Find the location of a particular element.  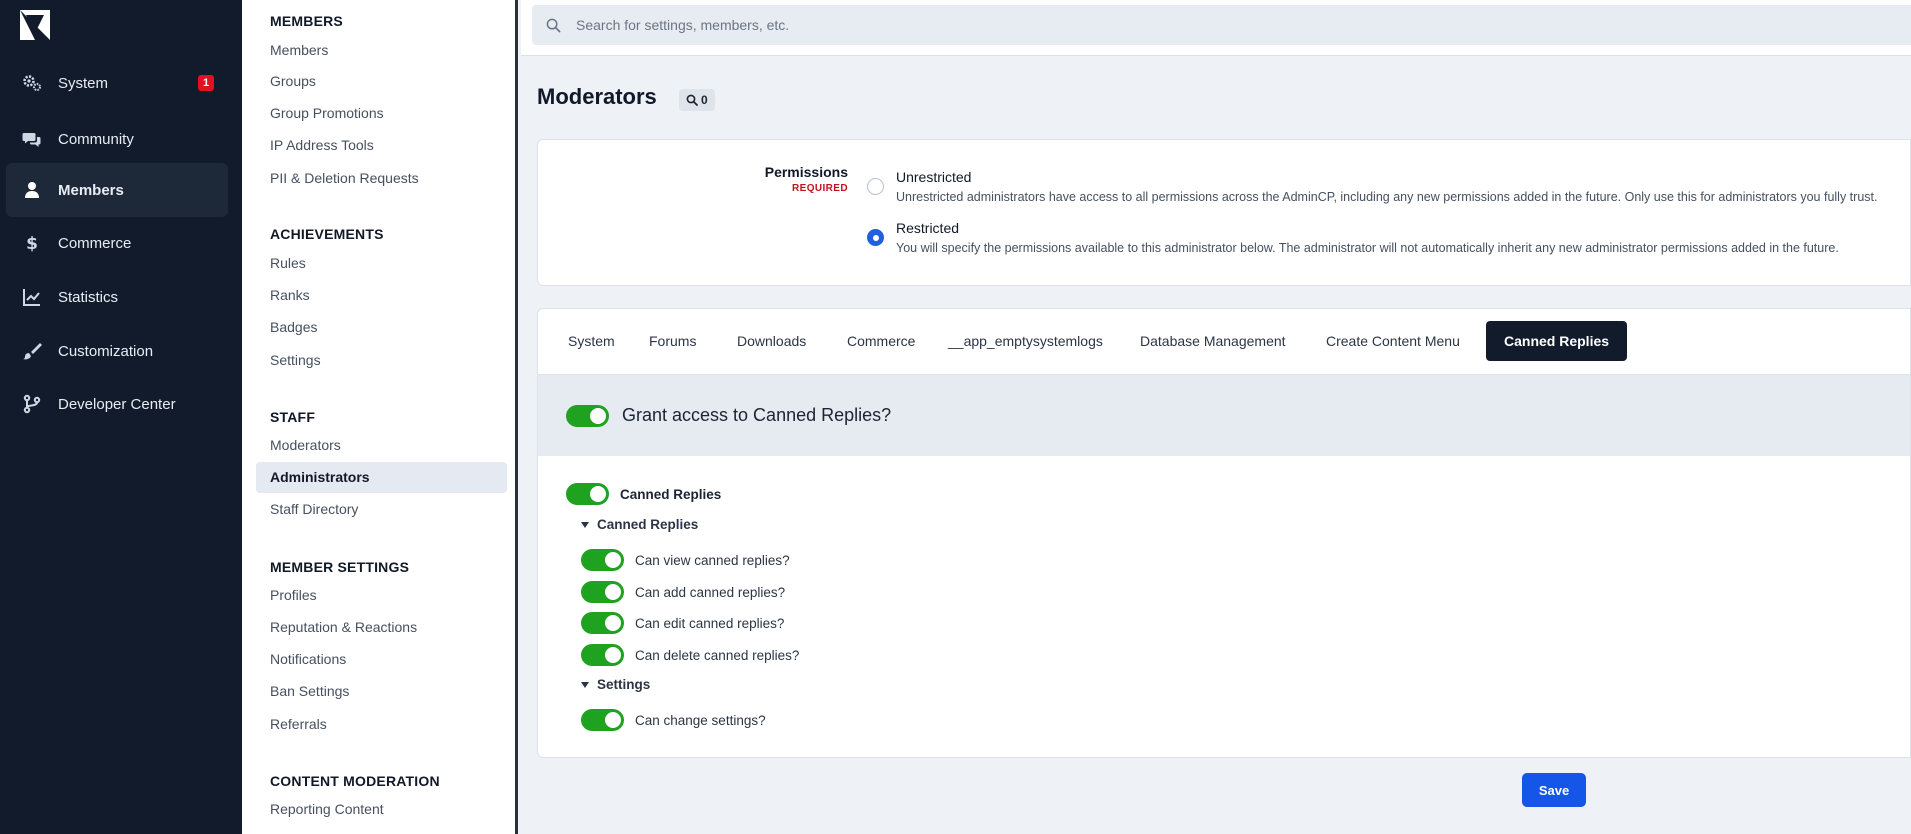

submenu-item-administrators: Administrators is located at coordinates (381, 477).